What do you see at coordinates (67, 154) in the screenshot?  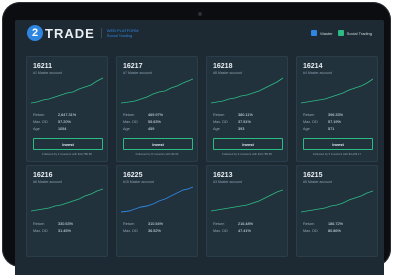 I see `followers-text: Followed by 3 investors with $13,786.58` at bounding box center [67, 154].